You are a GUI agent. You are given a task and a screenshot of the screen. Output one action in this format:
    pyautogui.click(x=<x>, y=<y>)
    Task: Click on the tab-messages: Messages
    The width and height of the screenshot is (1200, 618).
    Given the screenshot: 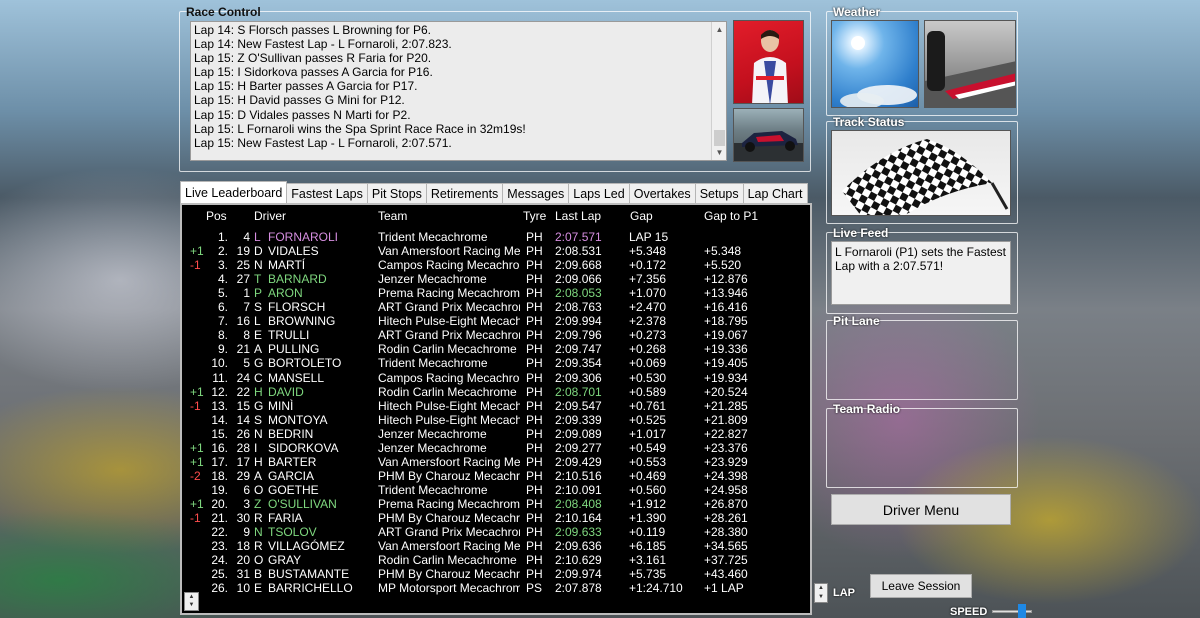 What is the action you would take?
    pyautogui.click(x=536, y=193)
    